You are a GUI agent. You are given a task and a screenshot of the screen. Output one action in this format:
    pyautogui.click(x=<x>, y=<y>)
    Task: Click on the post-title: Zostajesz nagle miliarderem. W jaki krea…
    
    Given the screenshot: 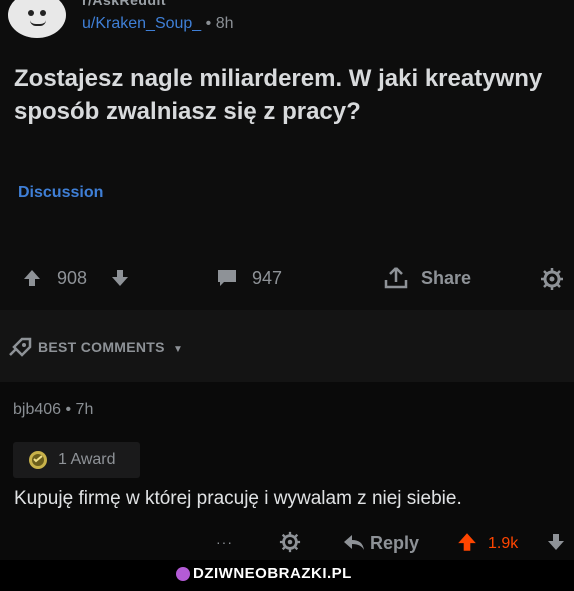 What is the action you would take?
    pyautogui.click(x=284, y=95)
    